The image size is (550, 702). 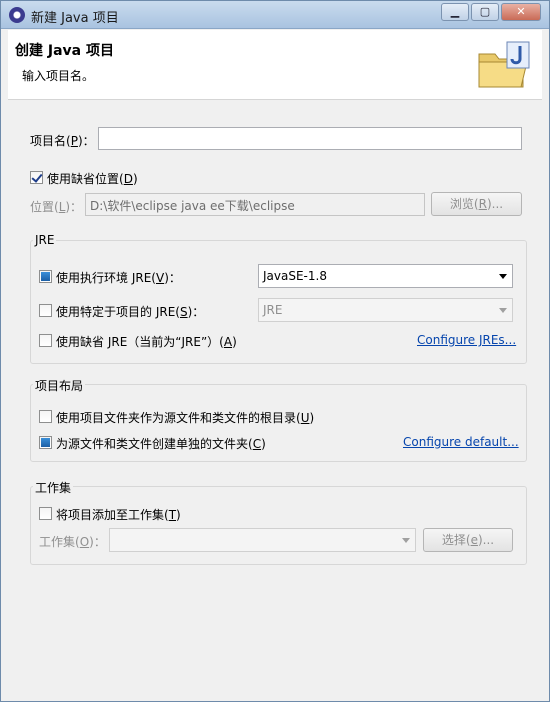 What do you see at coordinates (185, 417) in the screenshot?
I see `layout-root-folder-label: 使用项目文件夹作为源文件和类文件的根目录(U)` at bounding box center [185, 417].